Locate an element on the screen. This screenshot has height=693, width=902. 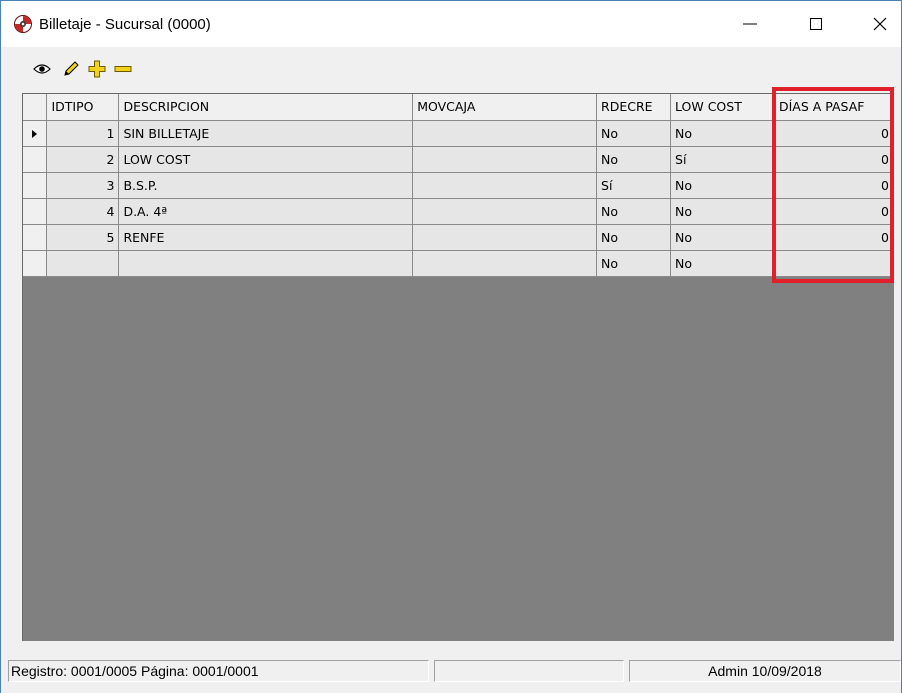
close-icon is located at coordinates (880, 24).